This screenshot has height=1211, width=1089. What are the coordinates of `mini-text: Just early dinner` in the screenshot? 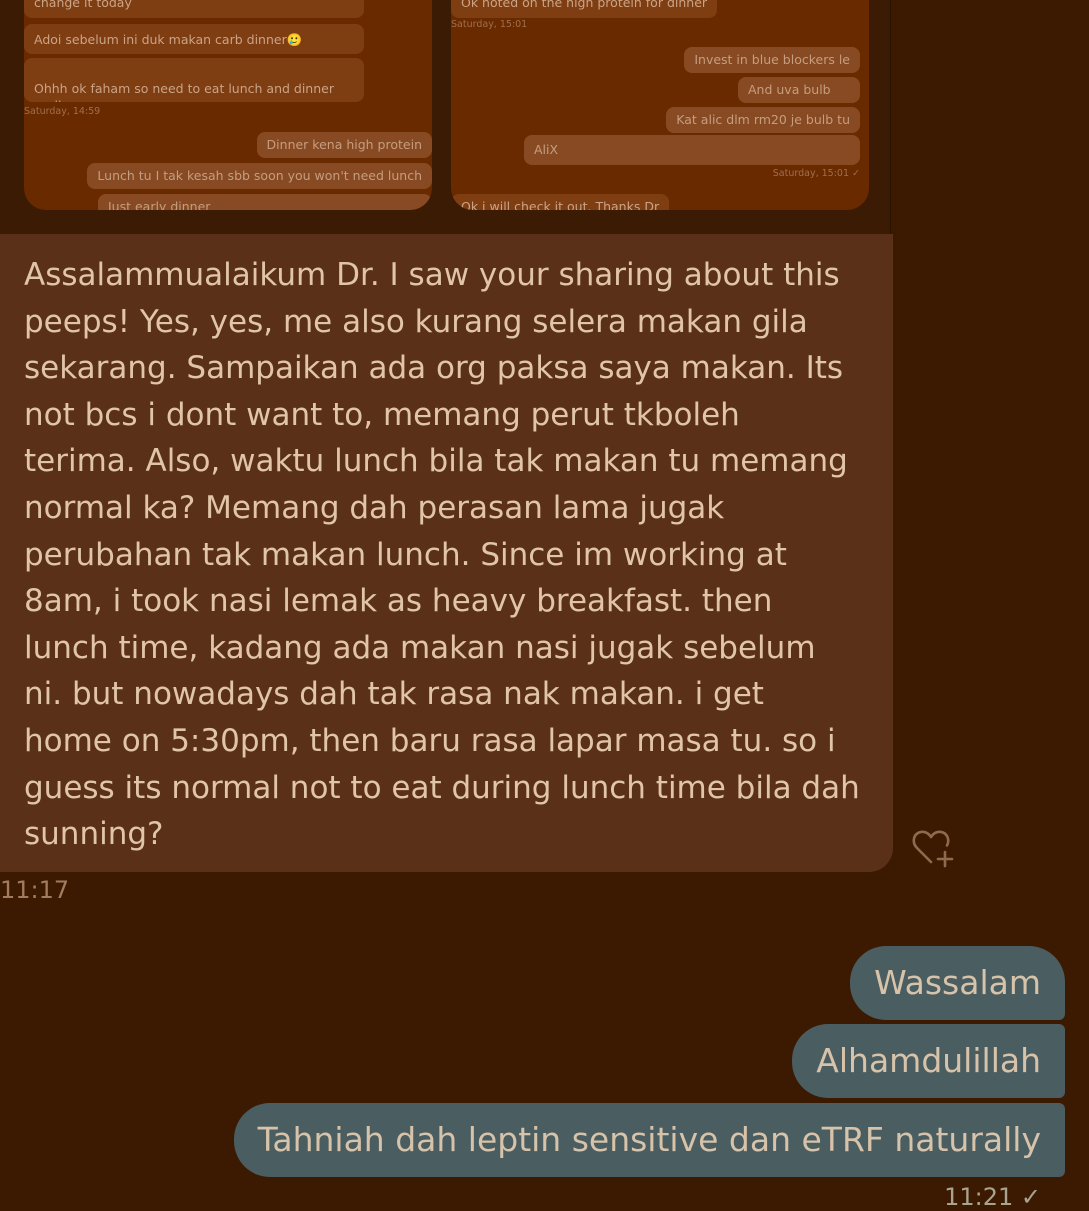 It's located at (159, 204).